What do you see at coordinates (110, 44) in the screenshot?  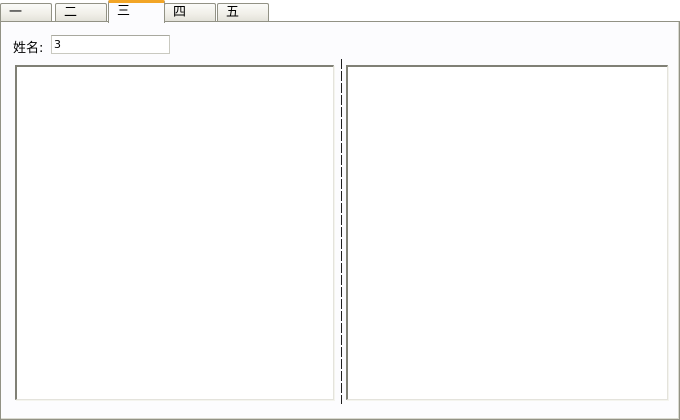 I see `name-input` at bounding box center [110, 44].